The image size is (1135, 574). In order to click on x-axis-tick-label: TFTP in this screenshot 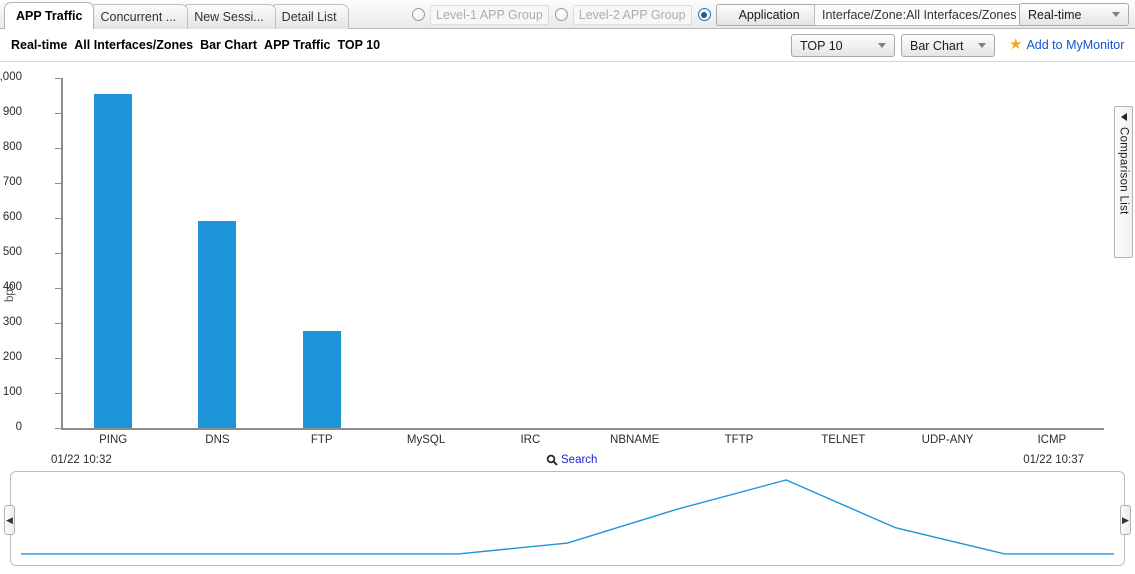, I will do `click(739, 440)`.